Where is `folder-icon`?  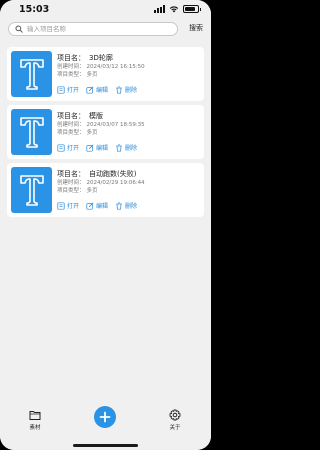 folder-icon is located at coordinates (35, 415).